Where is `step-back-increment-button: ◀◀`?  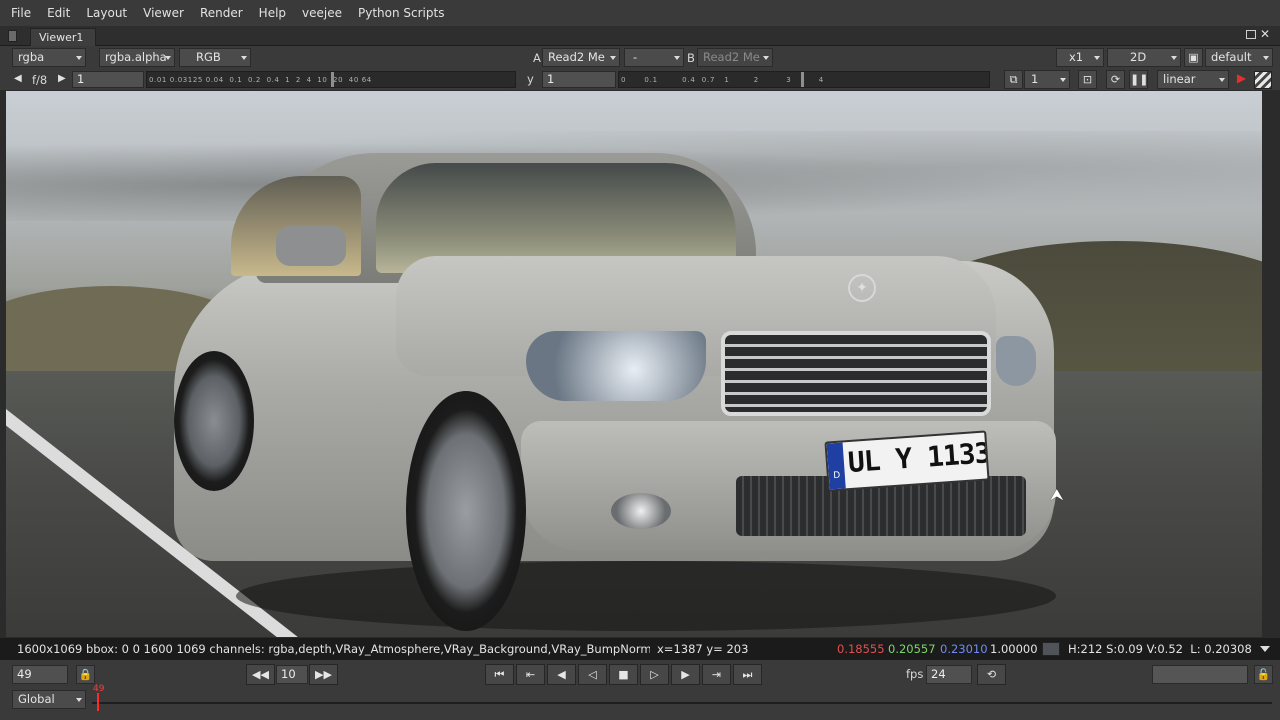
step-back-increment-button: ◀◀ is located at coordinates (260, 674).